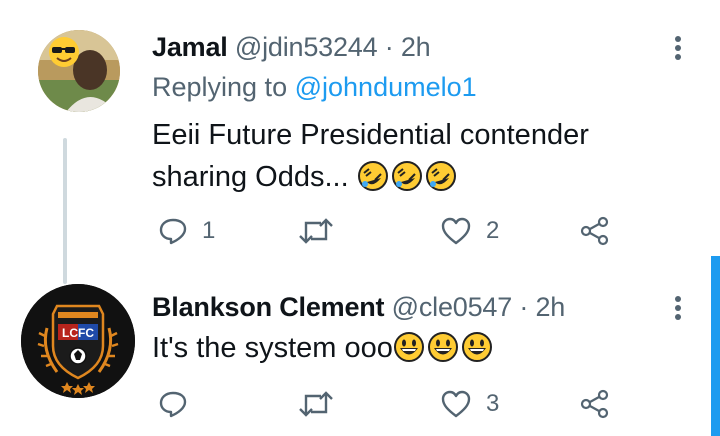  What do you see at coordinates (386, 87) in the screenshot?
I see `replying-to-mention: @johndumelo1` at bounding box center [386, 87].